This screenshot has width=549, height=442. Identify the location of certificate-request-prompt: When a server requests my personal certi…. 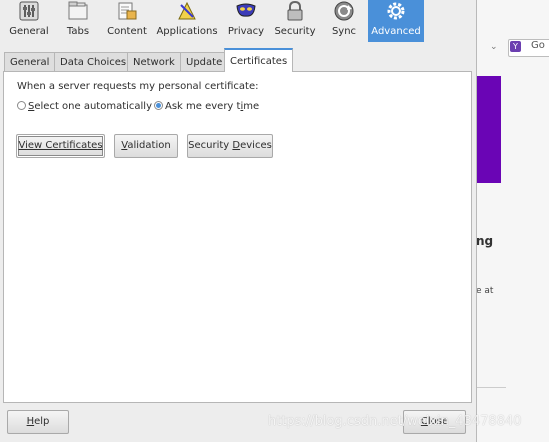
(138, 86).